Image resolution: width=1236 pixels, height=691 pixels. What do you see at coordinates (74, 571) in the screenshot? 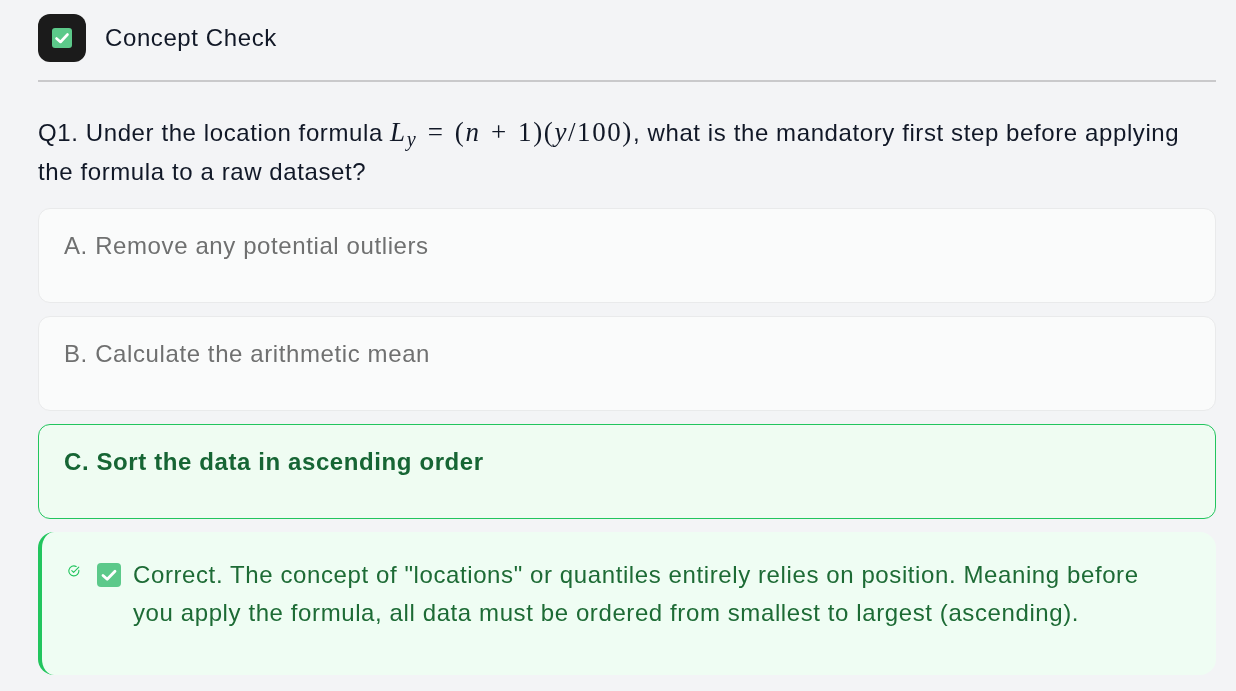
I see `check-circle-icon` at bounding box center [74, 571].